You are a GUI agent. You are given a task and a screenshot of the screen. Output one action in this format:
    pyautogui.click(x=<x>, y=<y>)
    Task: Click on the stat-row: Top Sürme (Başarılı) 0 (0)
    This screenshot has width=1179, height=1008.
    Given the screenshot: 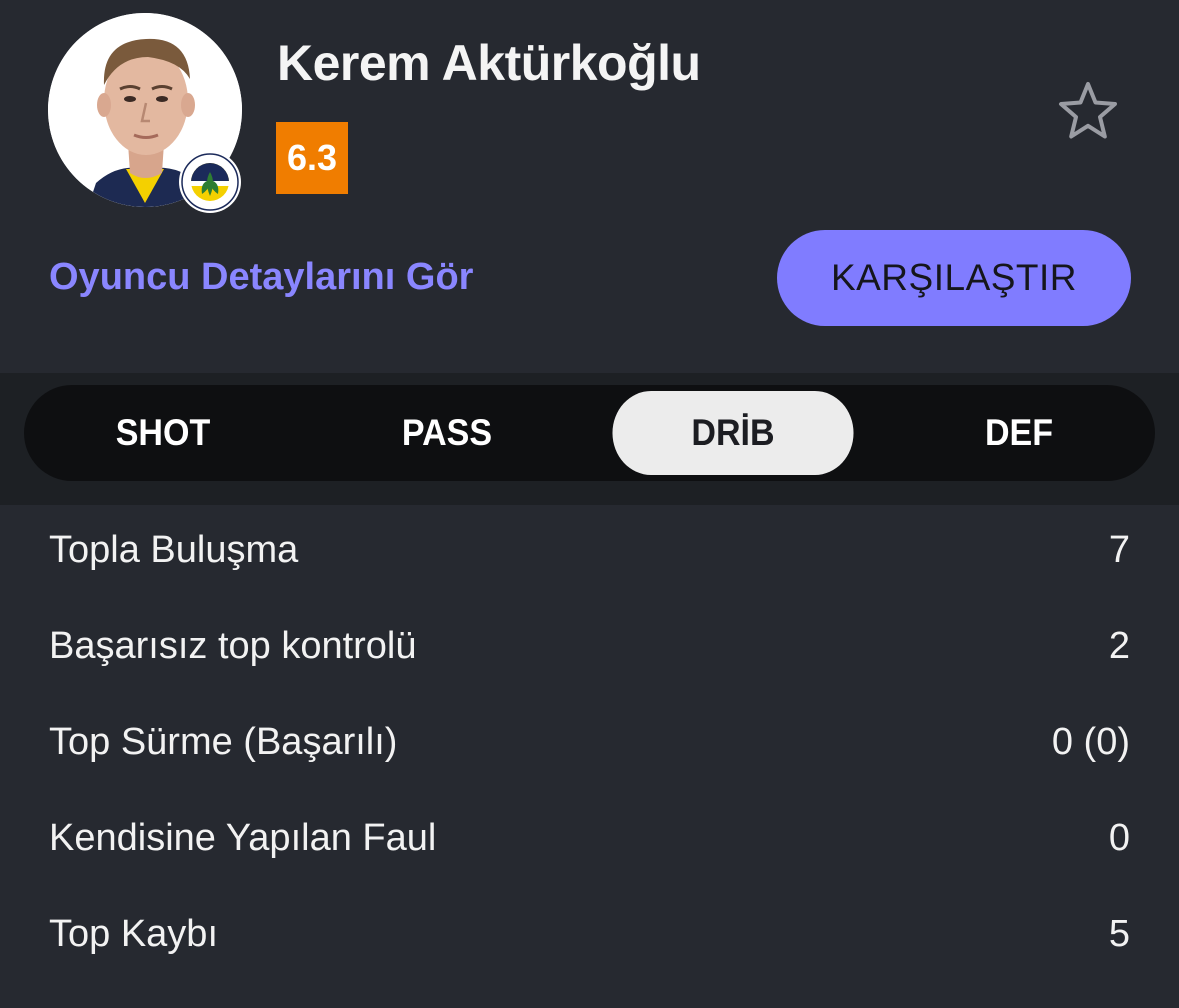 What is the action you would take?
    pyautogui.click(x=589, y=745)
    